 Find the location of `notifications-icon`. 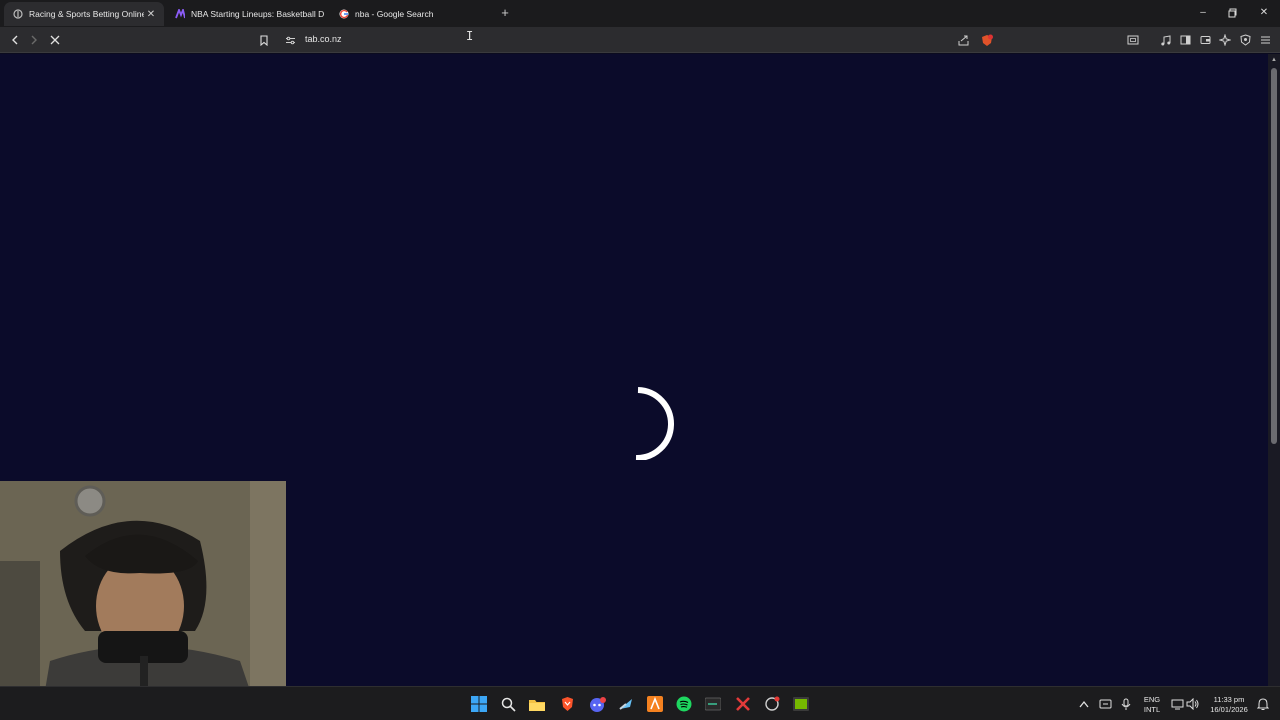

notifications-icon is located at coordinates (1263, 704).